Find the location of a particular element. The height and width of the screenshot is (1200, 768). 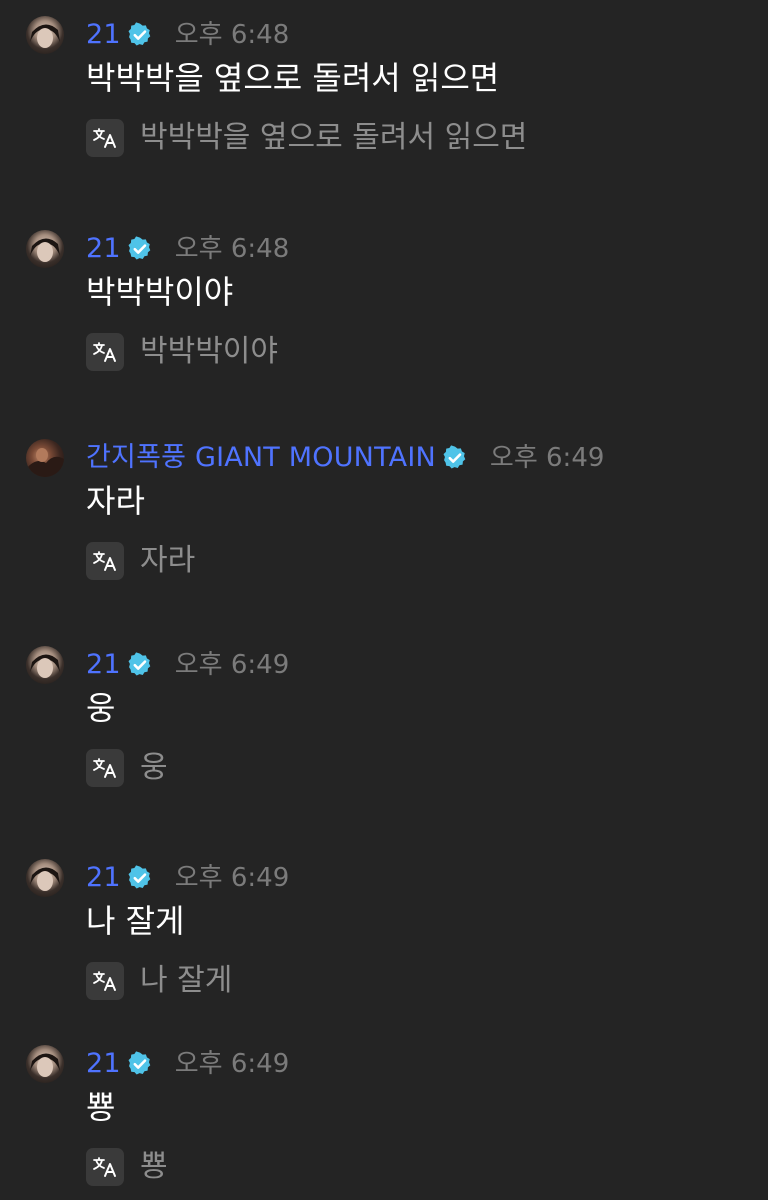

translation-row: 나 잘게 is located at coordinates (159, 981).